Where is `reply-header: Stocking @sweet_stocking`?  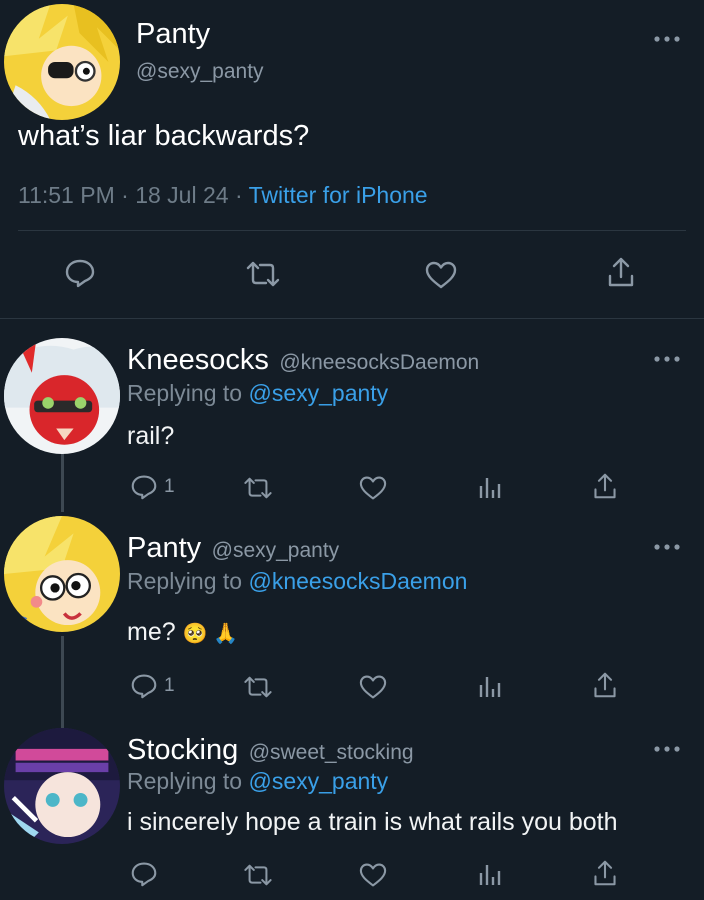 reply-header: Stocking @sweet_stocking is located at coordinates (270, 750).